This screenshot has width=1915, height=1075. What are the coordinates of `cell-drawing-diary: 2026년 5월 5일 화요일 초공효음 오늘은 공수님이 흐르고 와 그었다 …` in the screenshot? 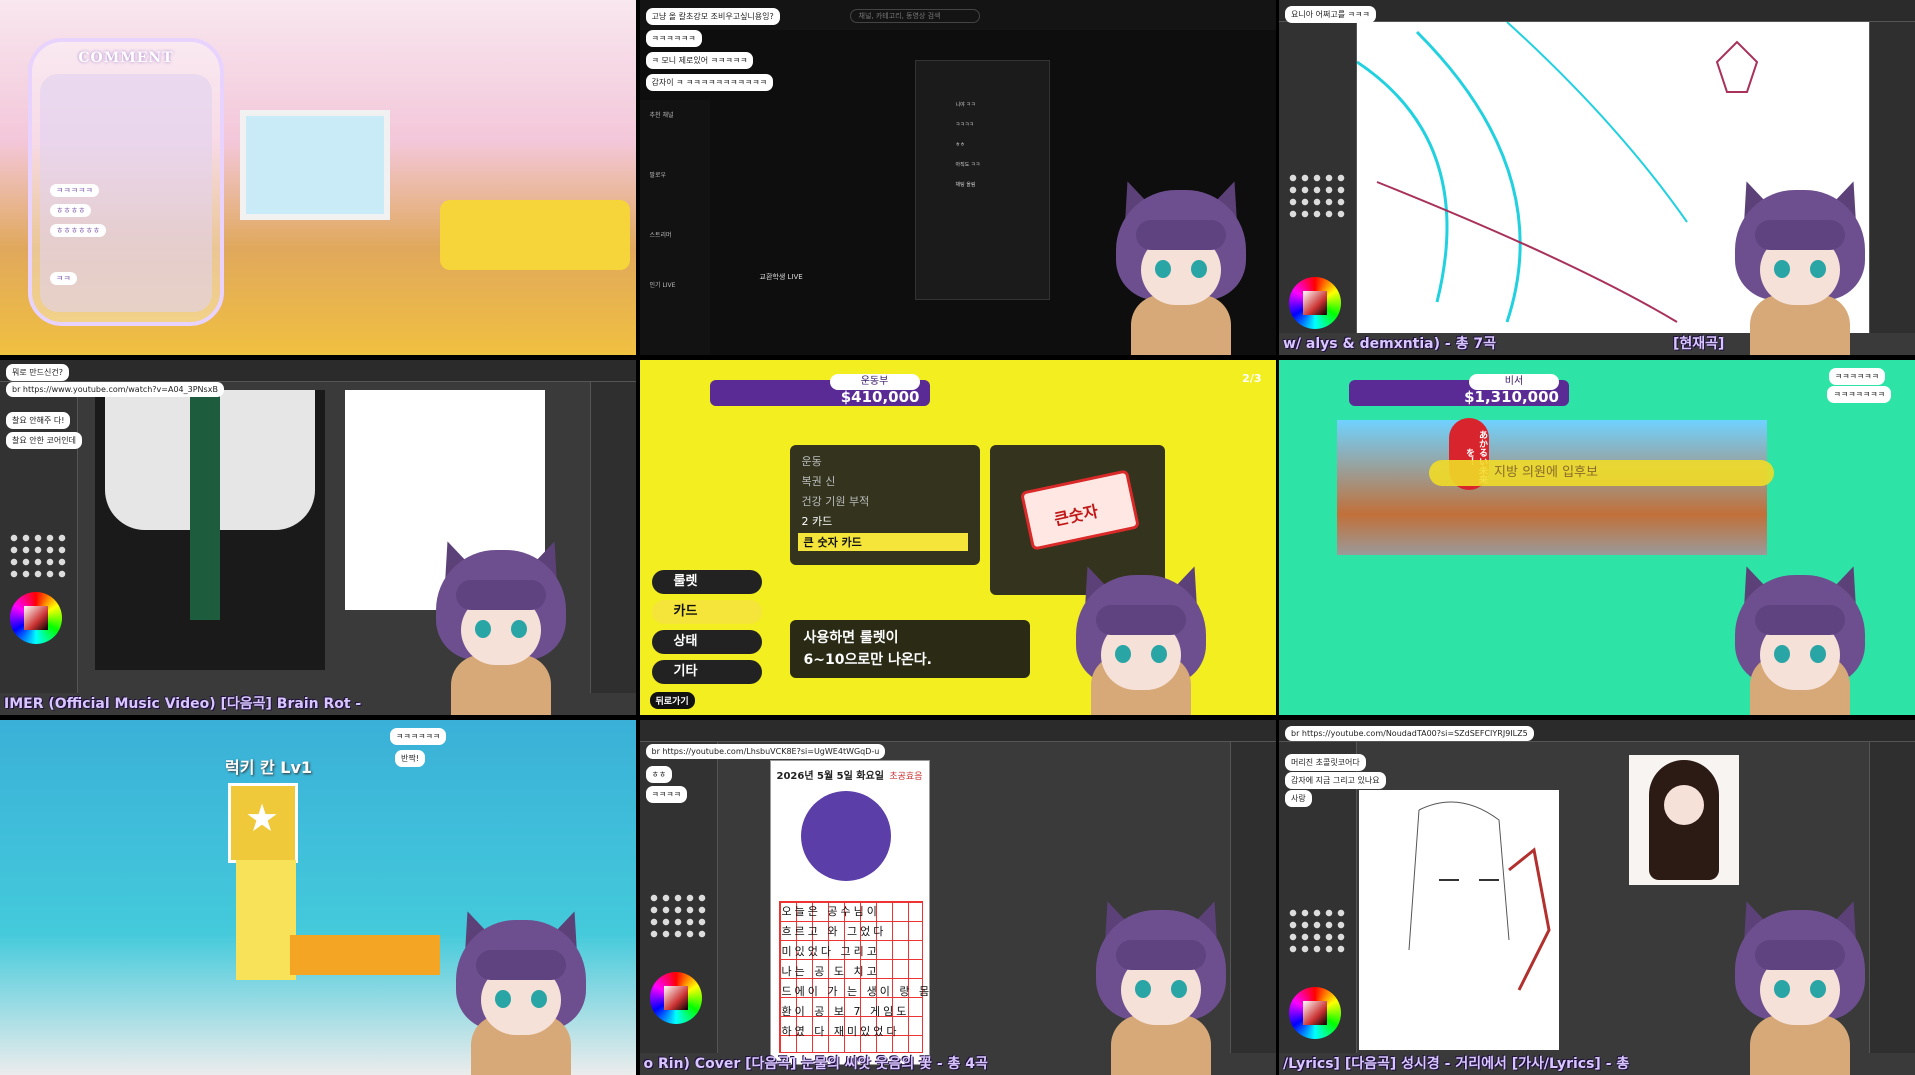 It's located at (957, 897).